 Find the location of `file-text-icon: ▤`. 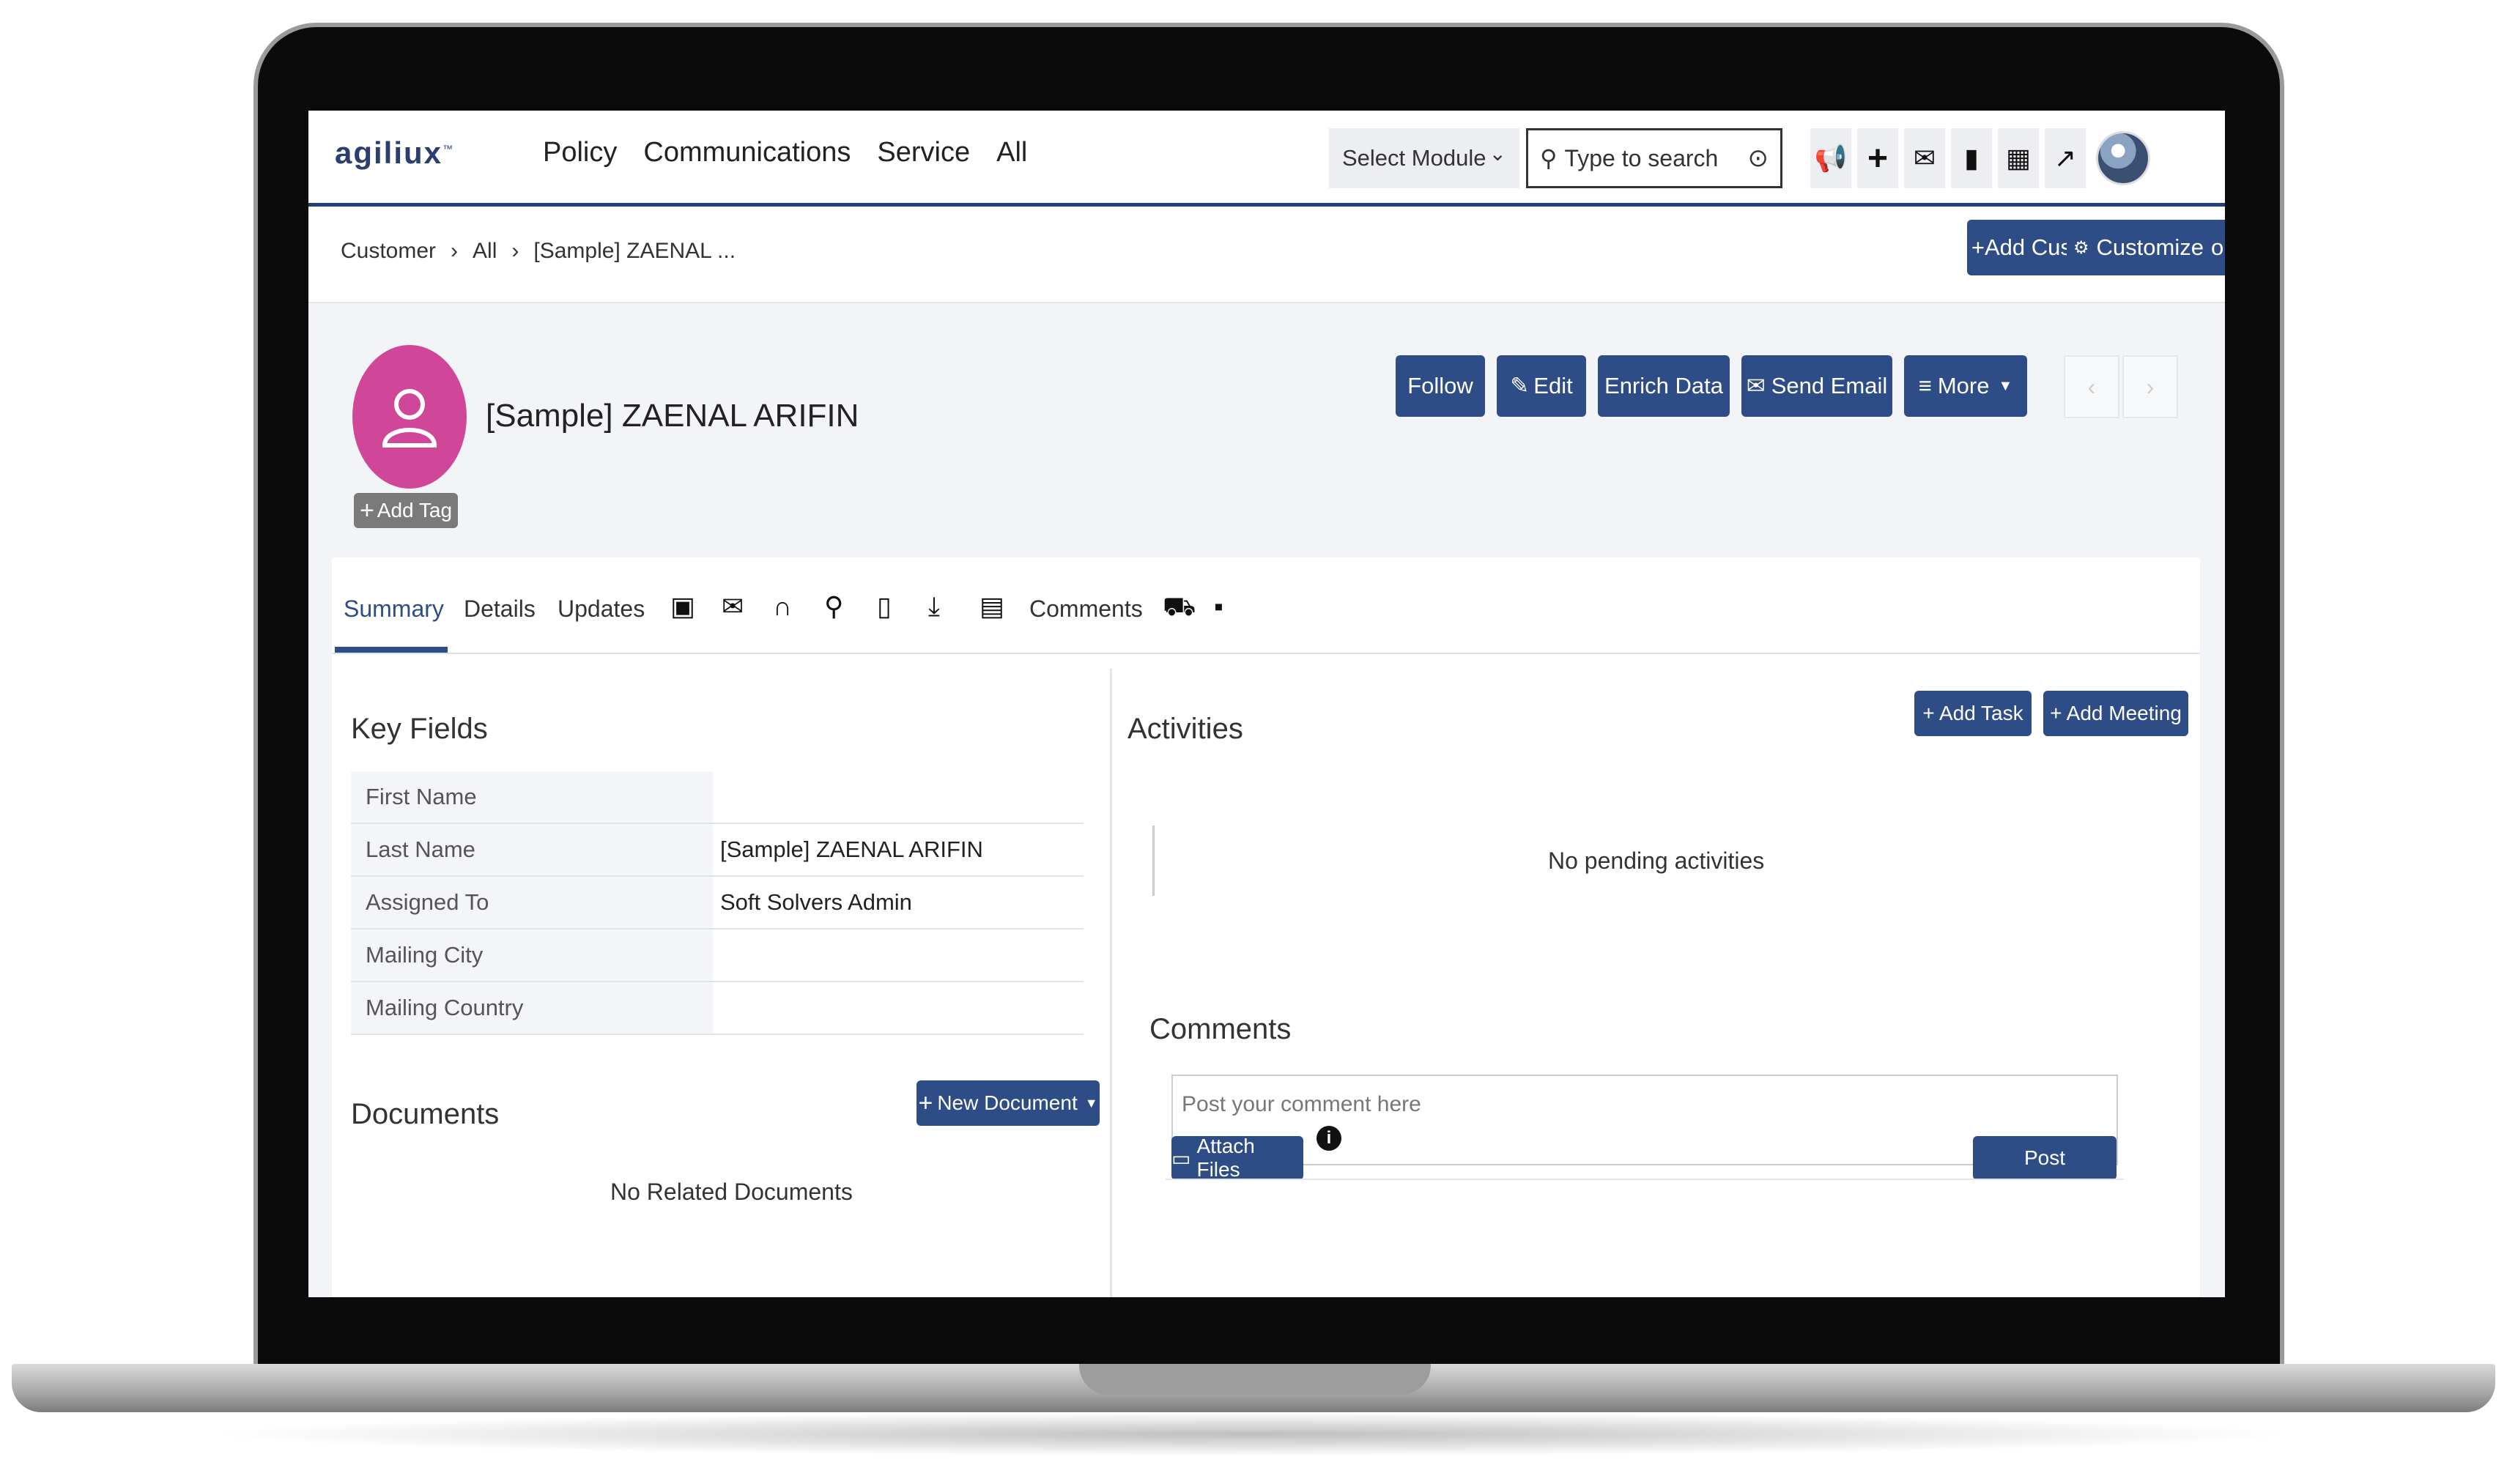

file-text-icon: ▤ is located at coordinates (992, 606).